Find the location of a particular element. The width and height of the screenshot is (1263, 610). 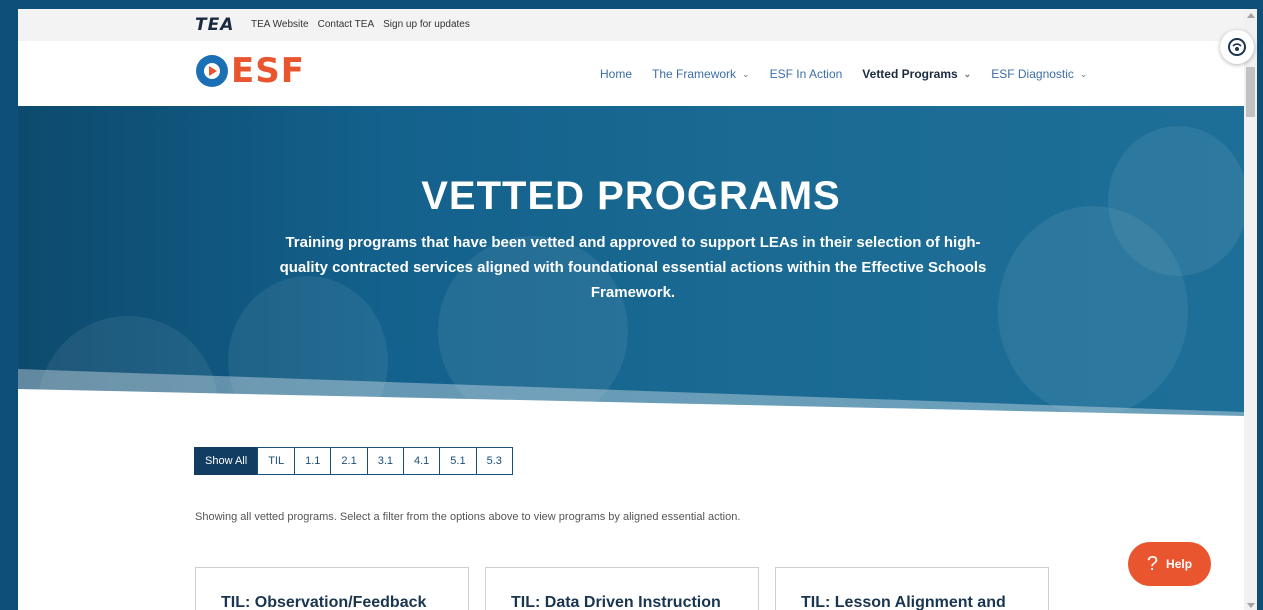

page-title: VETTED PROGRAMS is located at coordinates (631, 196).